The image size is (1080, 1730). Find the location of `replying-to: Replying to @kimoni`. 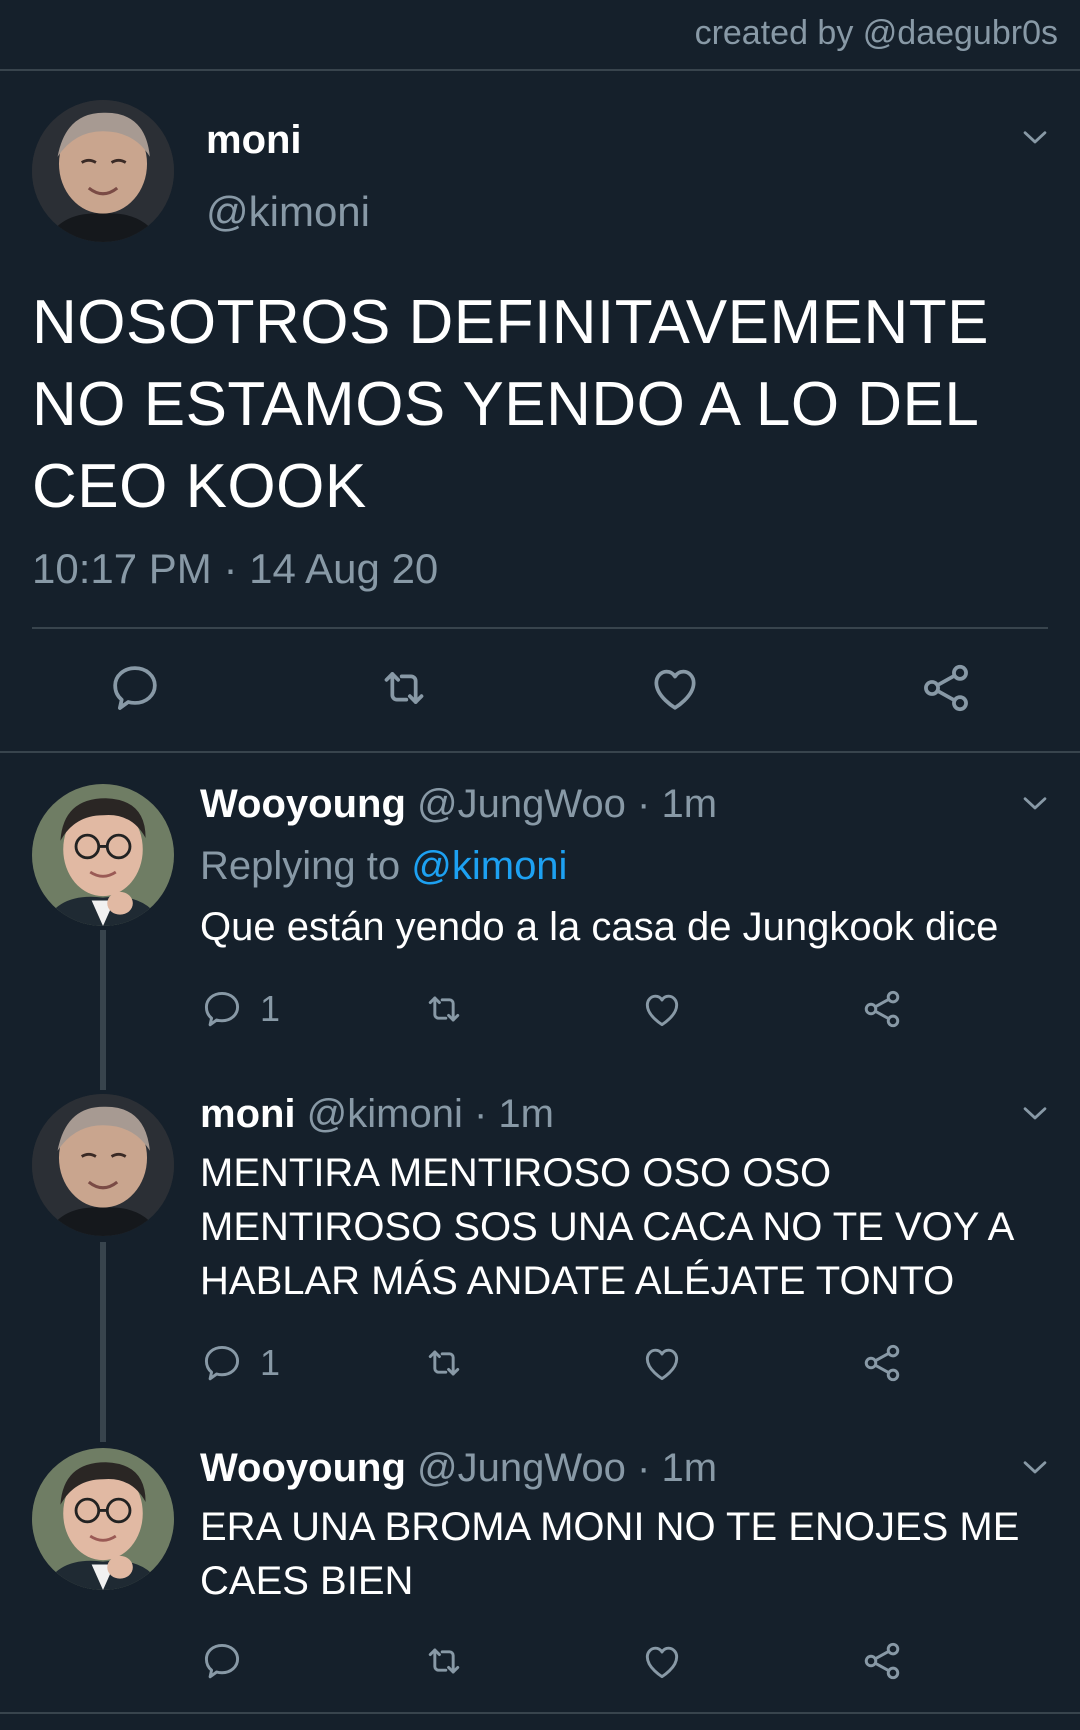

replying-to: Replying to @kimoni is located at coordinates (383, 866).